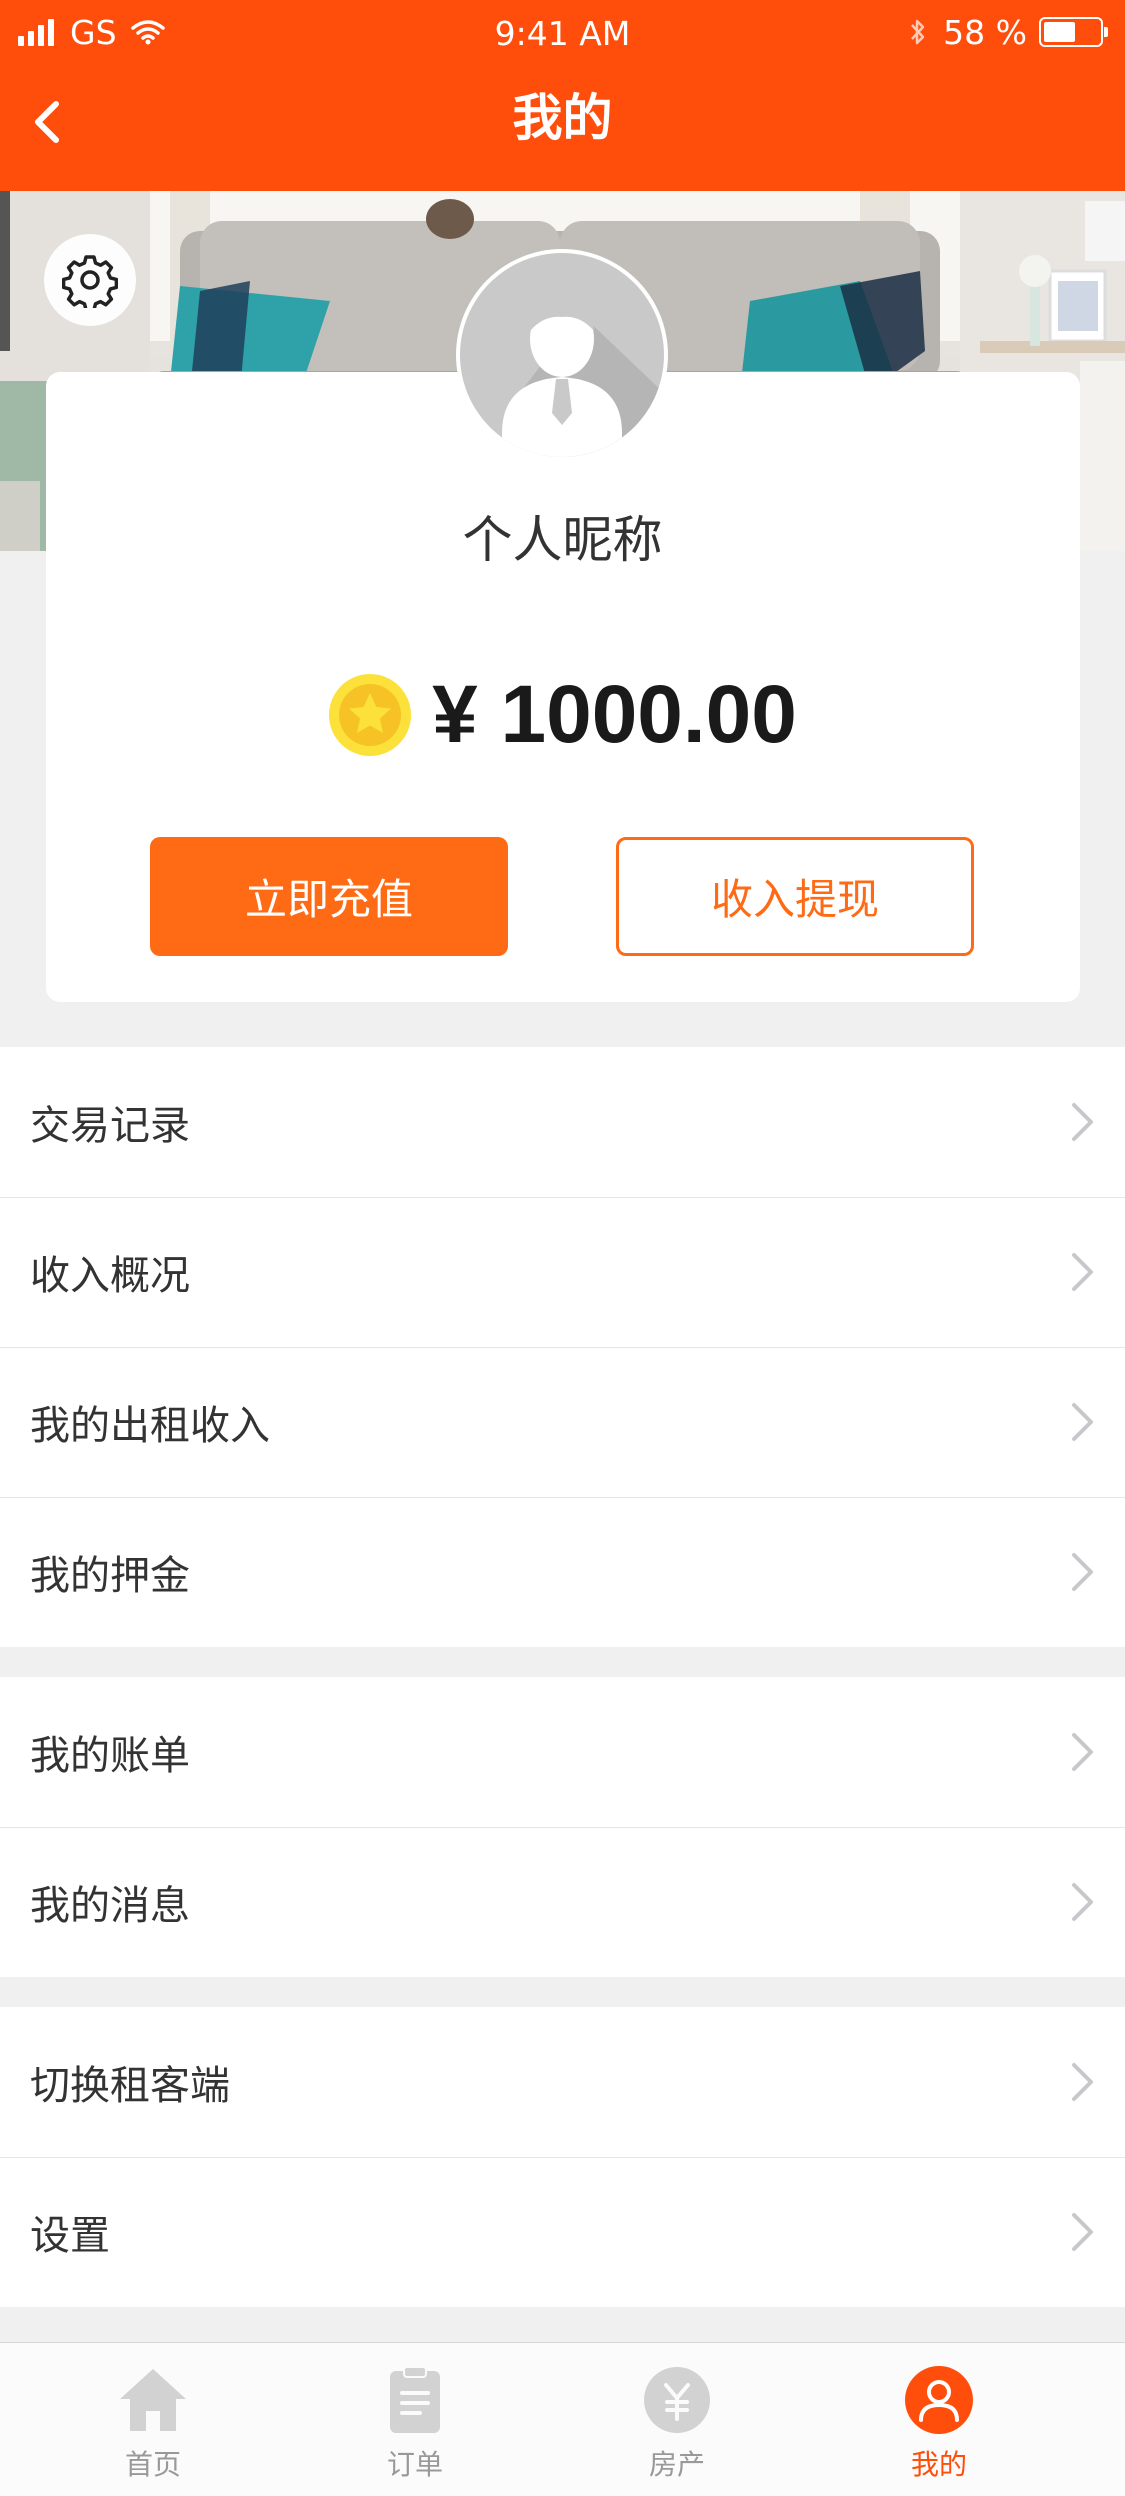  I want to click on top-bar: GS 9:41 AM 58 % 我的, so click(562, 95).